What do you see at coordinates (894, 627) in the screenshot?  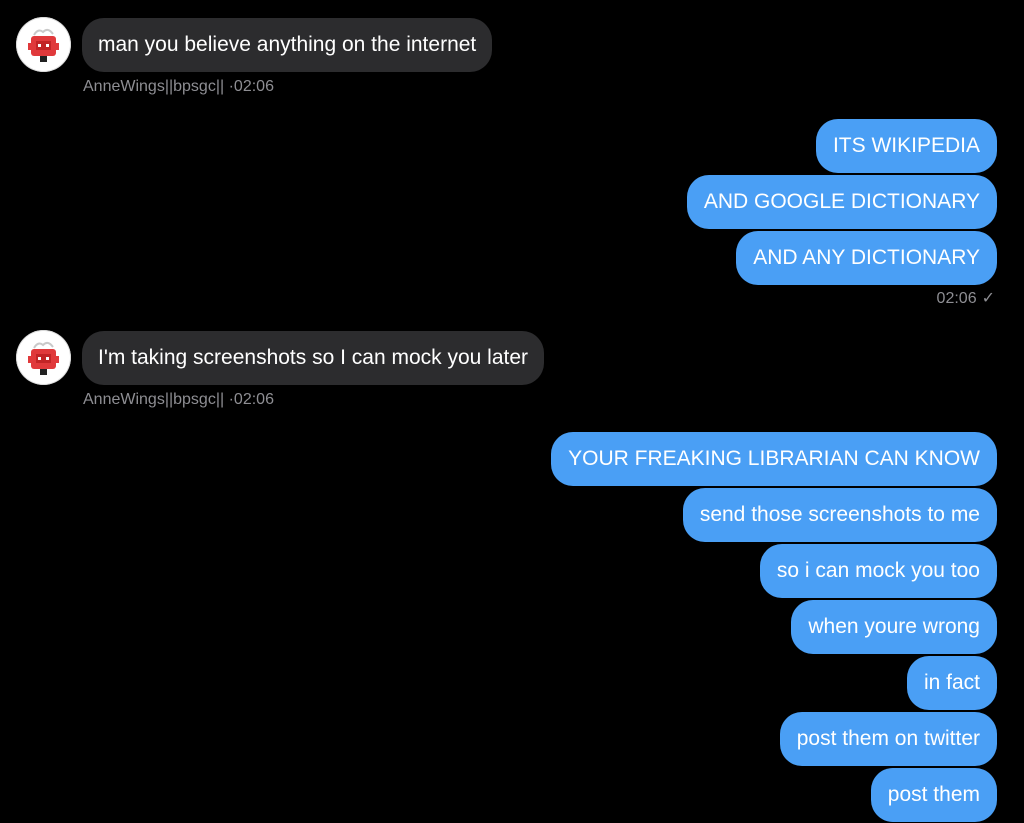 I see `outgoing-message-bubble: when youre wrong` at bounding box center [894, 627].